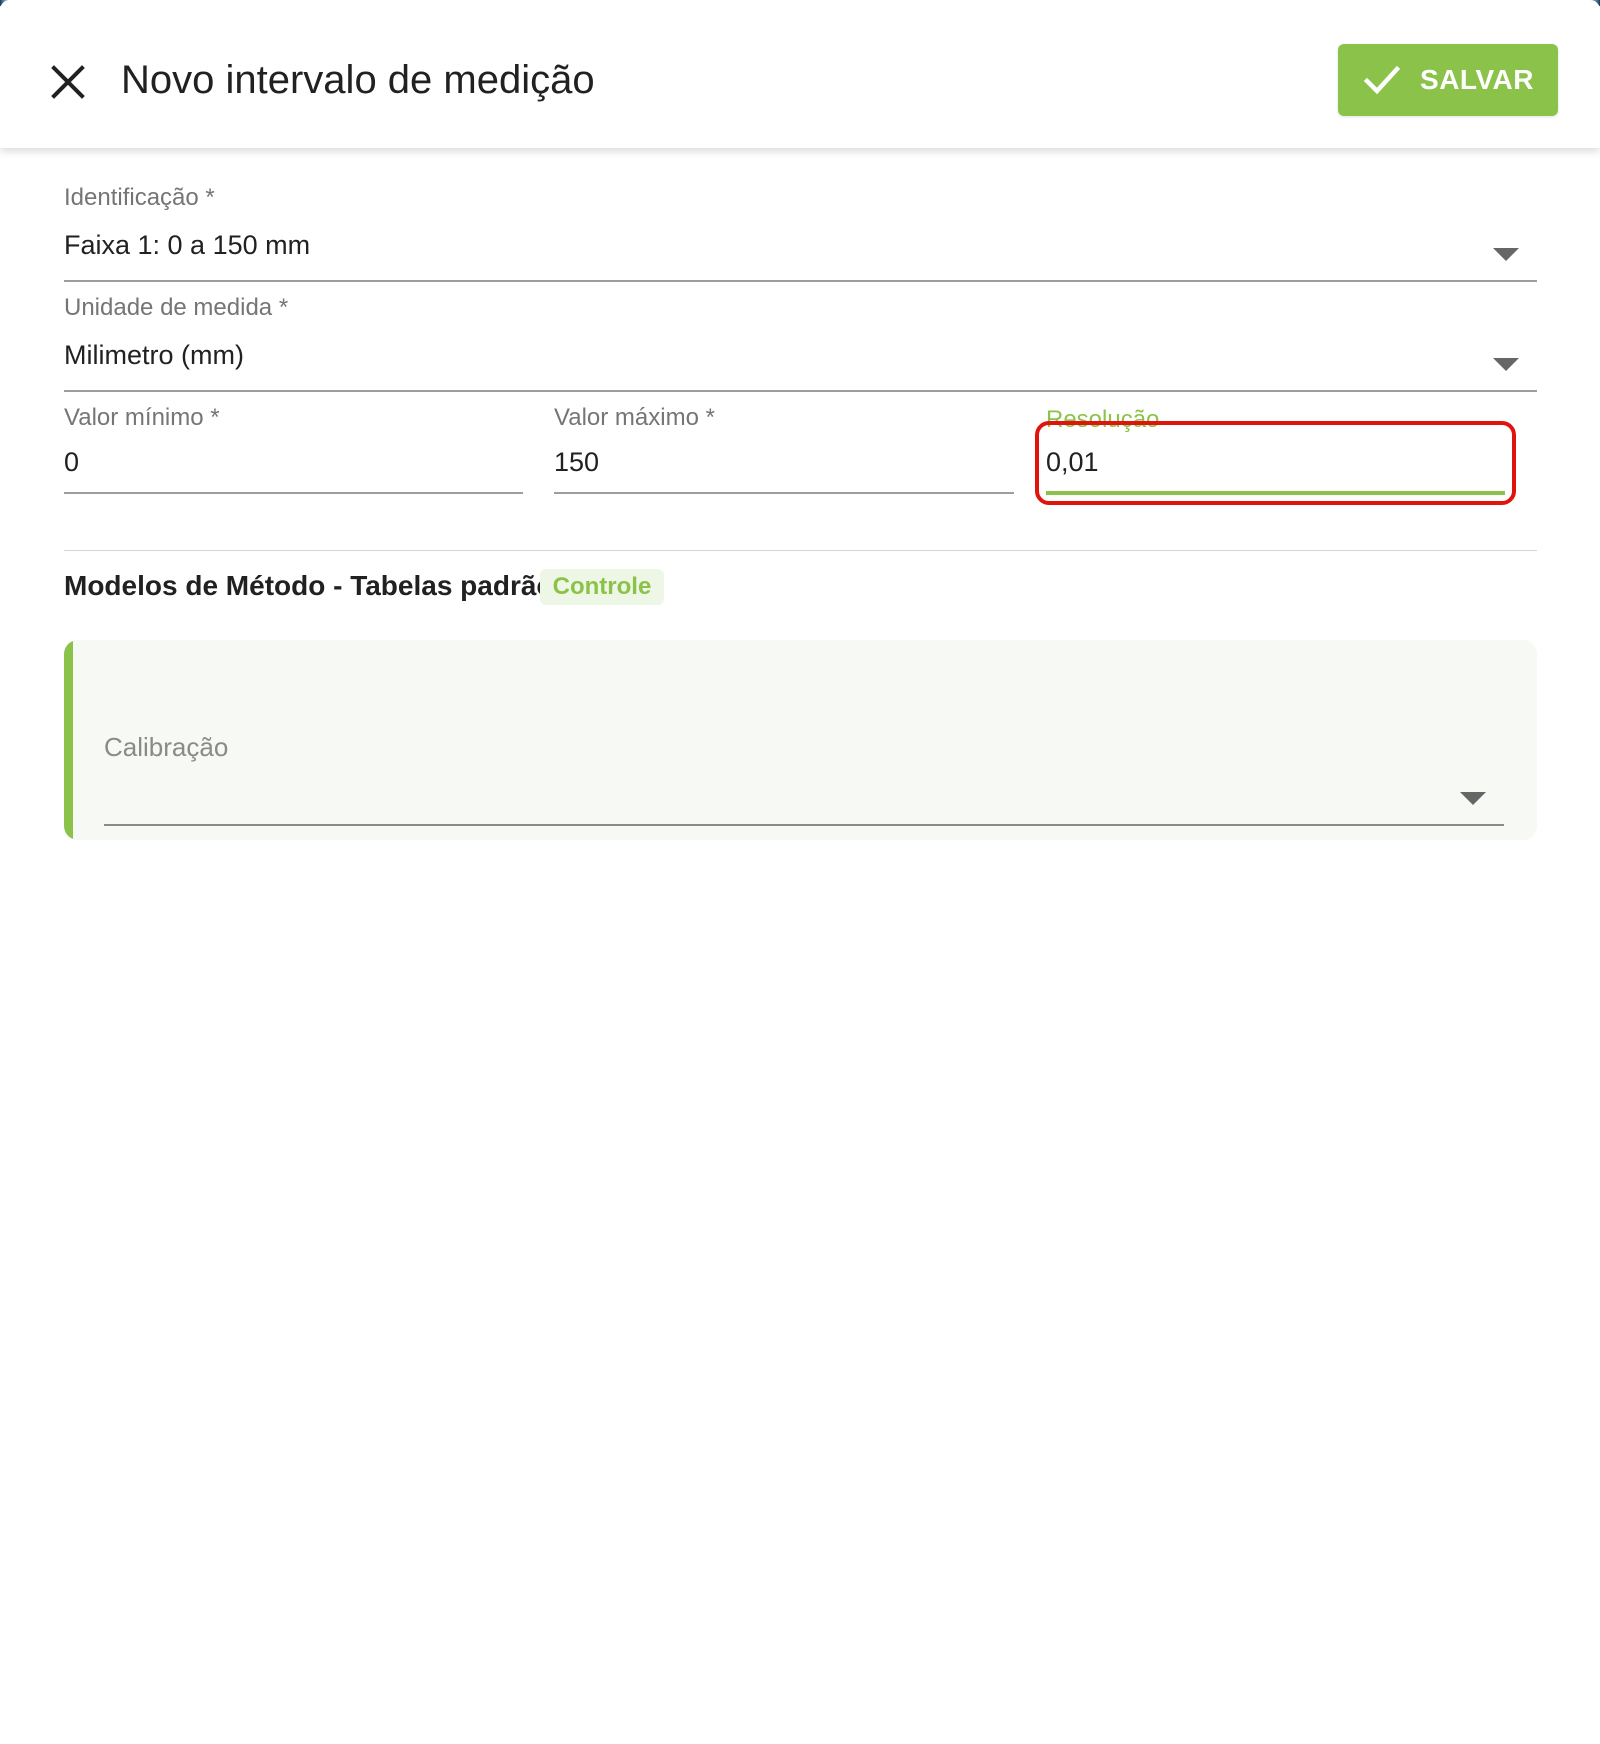 Image resolution: width=1600 pixels, height=1744 pixels. I want to click on valor-maximo-input: 150, so click(576, 462).